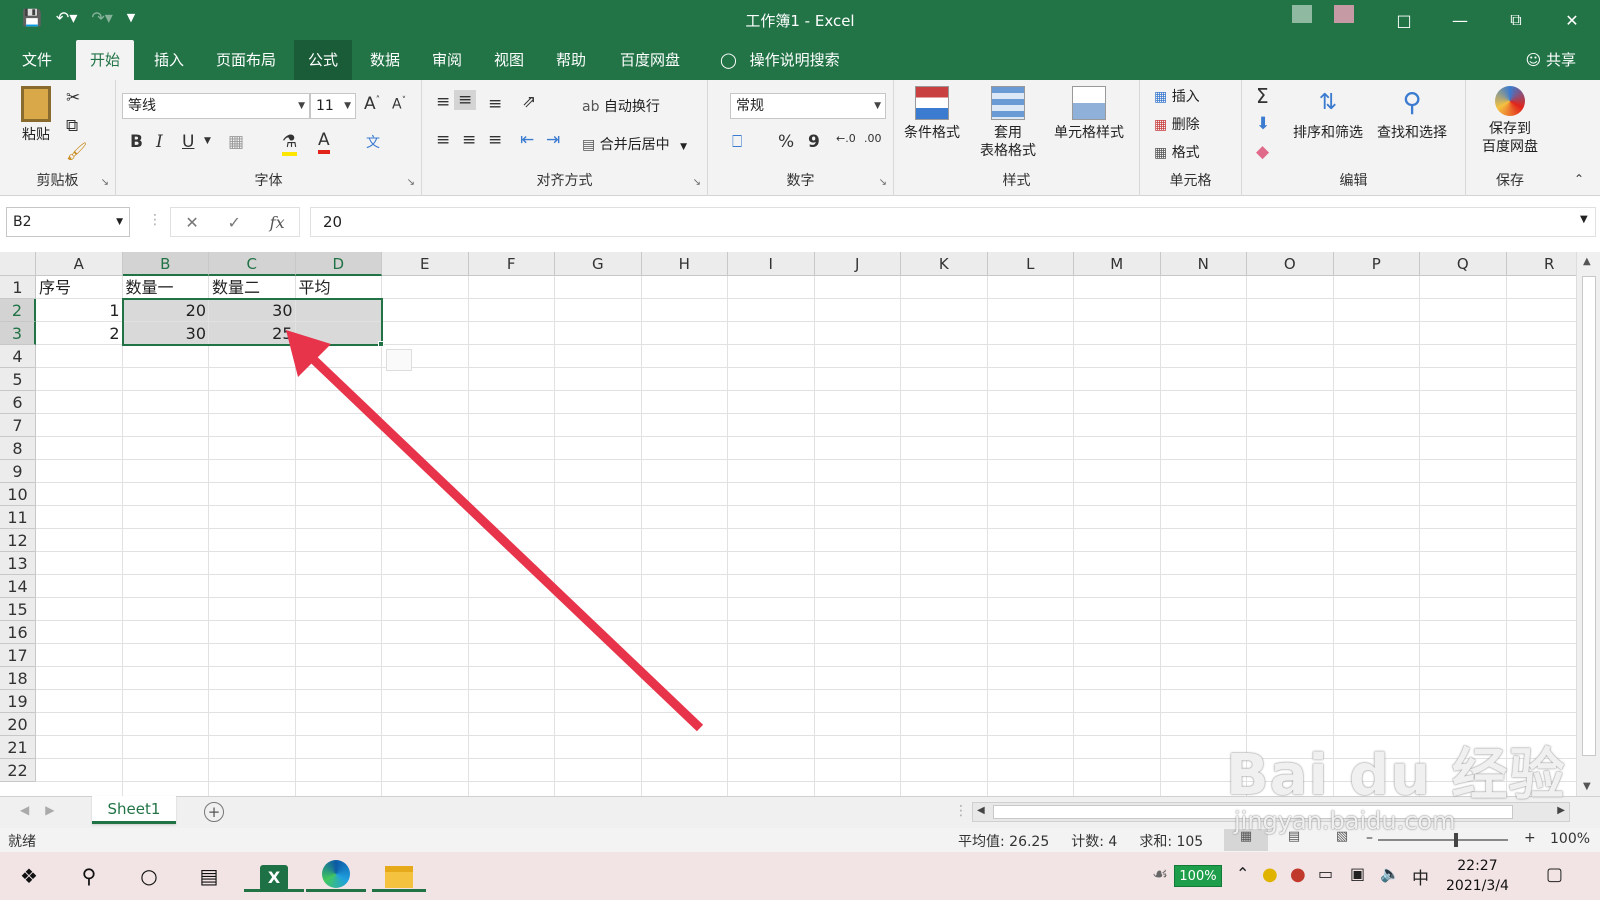  I want to click on row-header-20: 20, so click(18, 724).